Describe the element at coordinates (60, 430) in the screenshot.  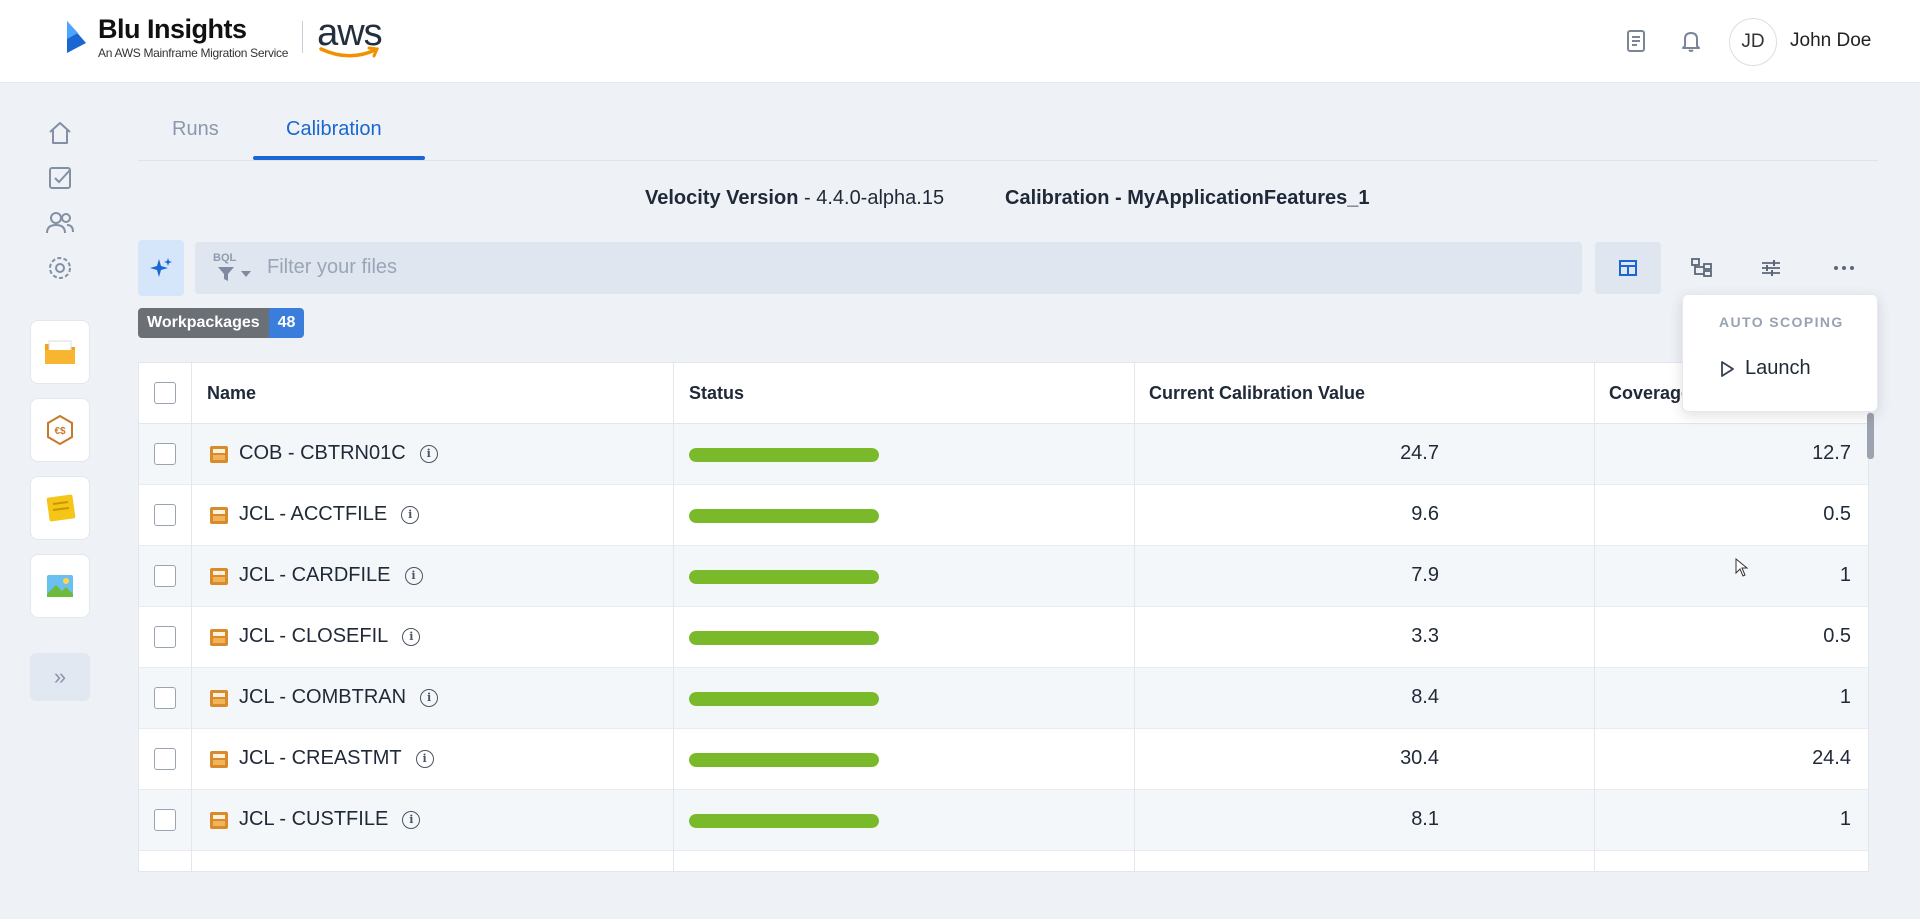
I see `transformation-center-app-icon: €$` at that location.